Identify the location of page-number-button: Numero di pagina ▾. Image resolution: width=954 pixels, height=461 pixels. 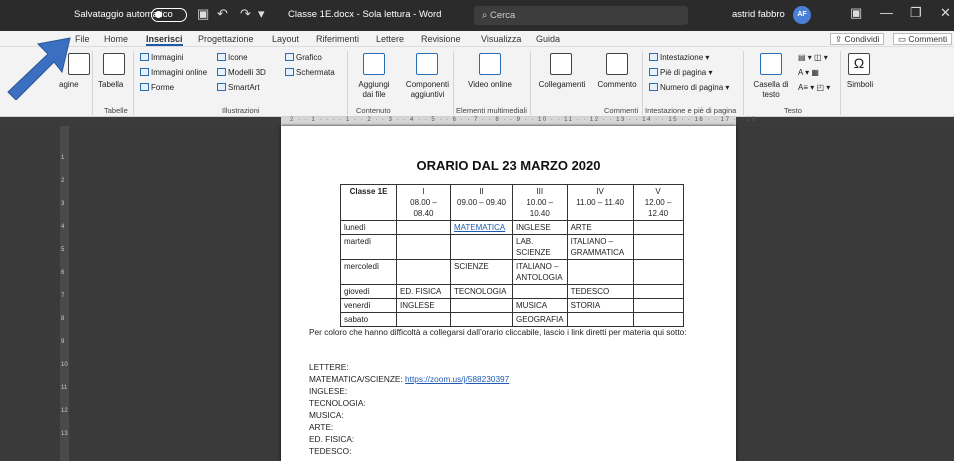
(689, 87).